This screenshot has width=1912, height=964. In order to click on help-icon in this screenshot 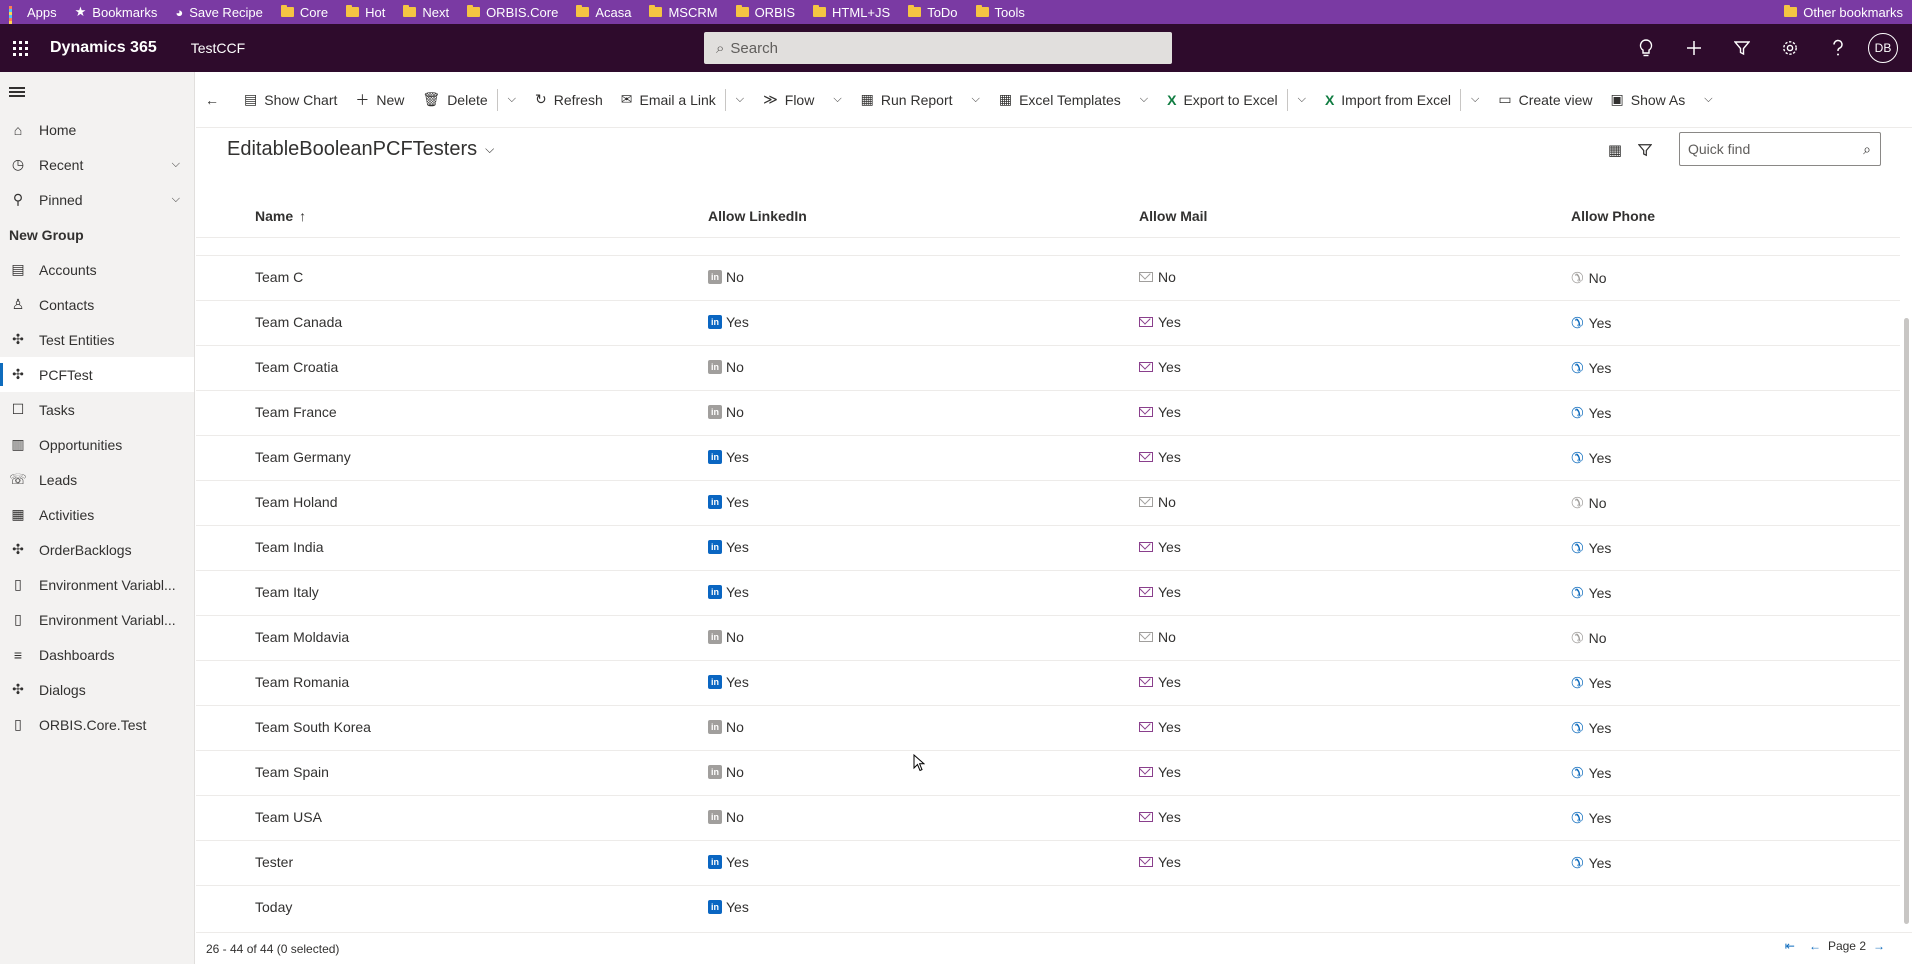, I will do `click(1838, 48)`.